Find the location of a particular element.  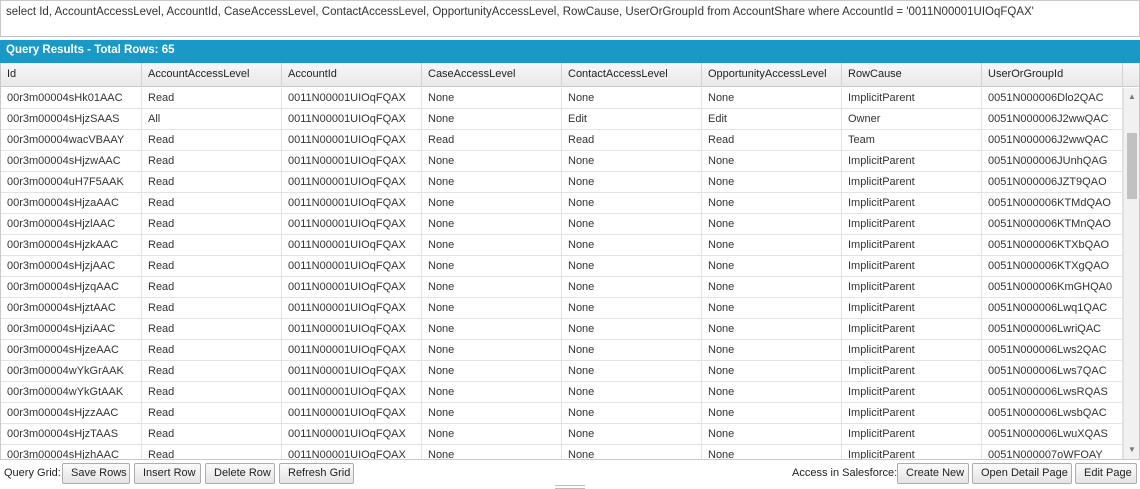

table-cell: 00r3m00004sHk01AAC is located at coordinates (71, 98).